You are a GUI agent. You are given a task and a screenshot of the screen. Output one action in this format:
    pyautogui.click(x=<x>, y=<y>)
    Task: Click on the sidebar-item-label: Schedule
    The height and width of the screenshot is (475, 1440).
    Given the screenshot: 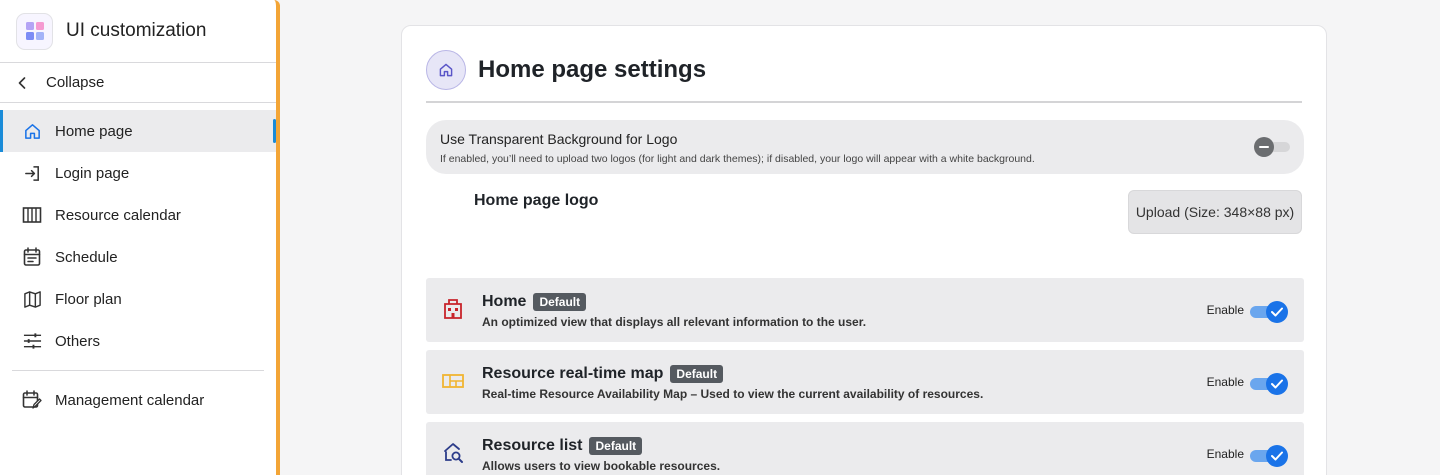 What is the action you would take?
    pyautogui.click(x=86, y=257)
    